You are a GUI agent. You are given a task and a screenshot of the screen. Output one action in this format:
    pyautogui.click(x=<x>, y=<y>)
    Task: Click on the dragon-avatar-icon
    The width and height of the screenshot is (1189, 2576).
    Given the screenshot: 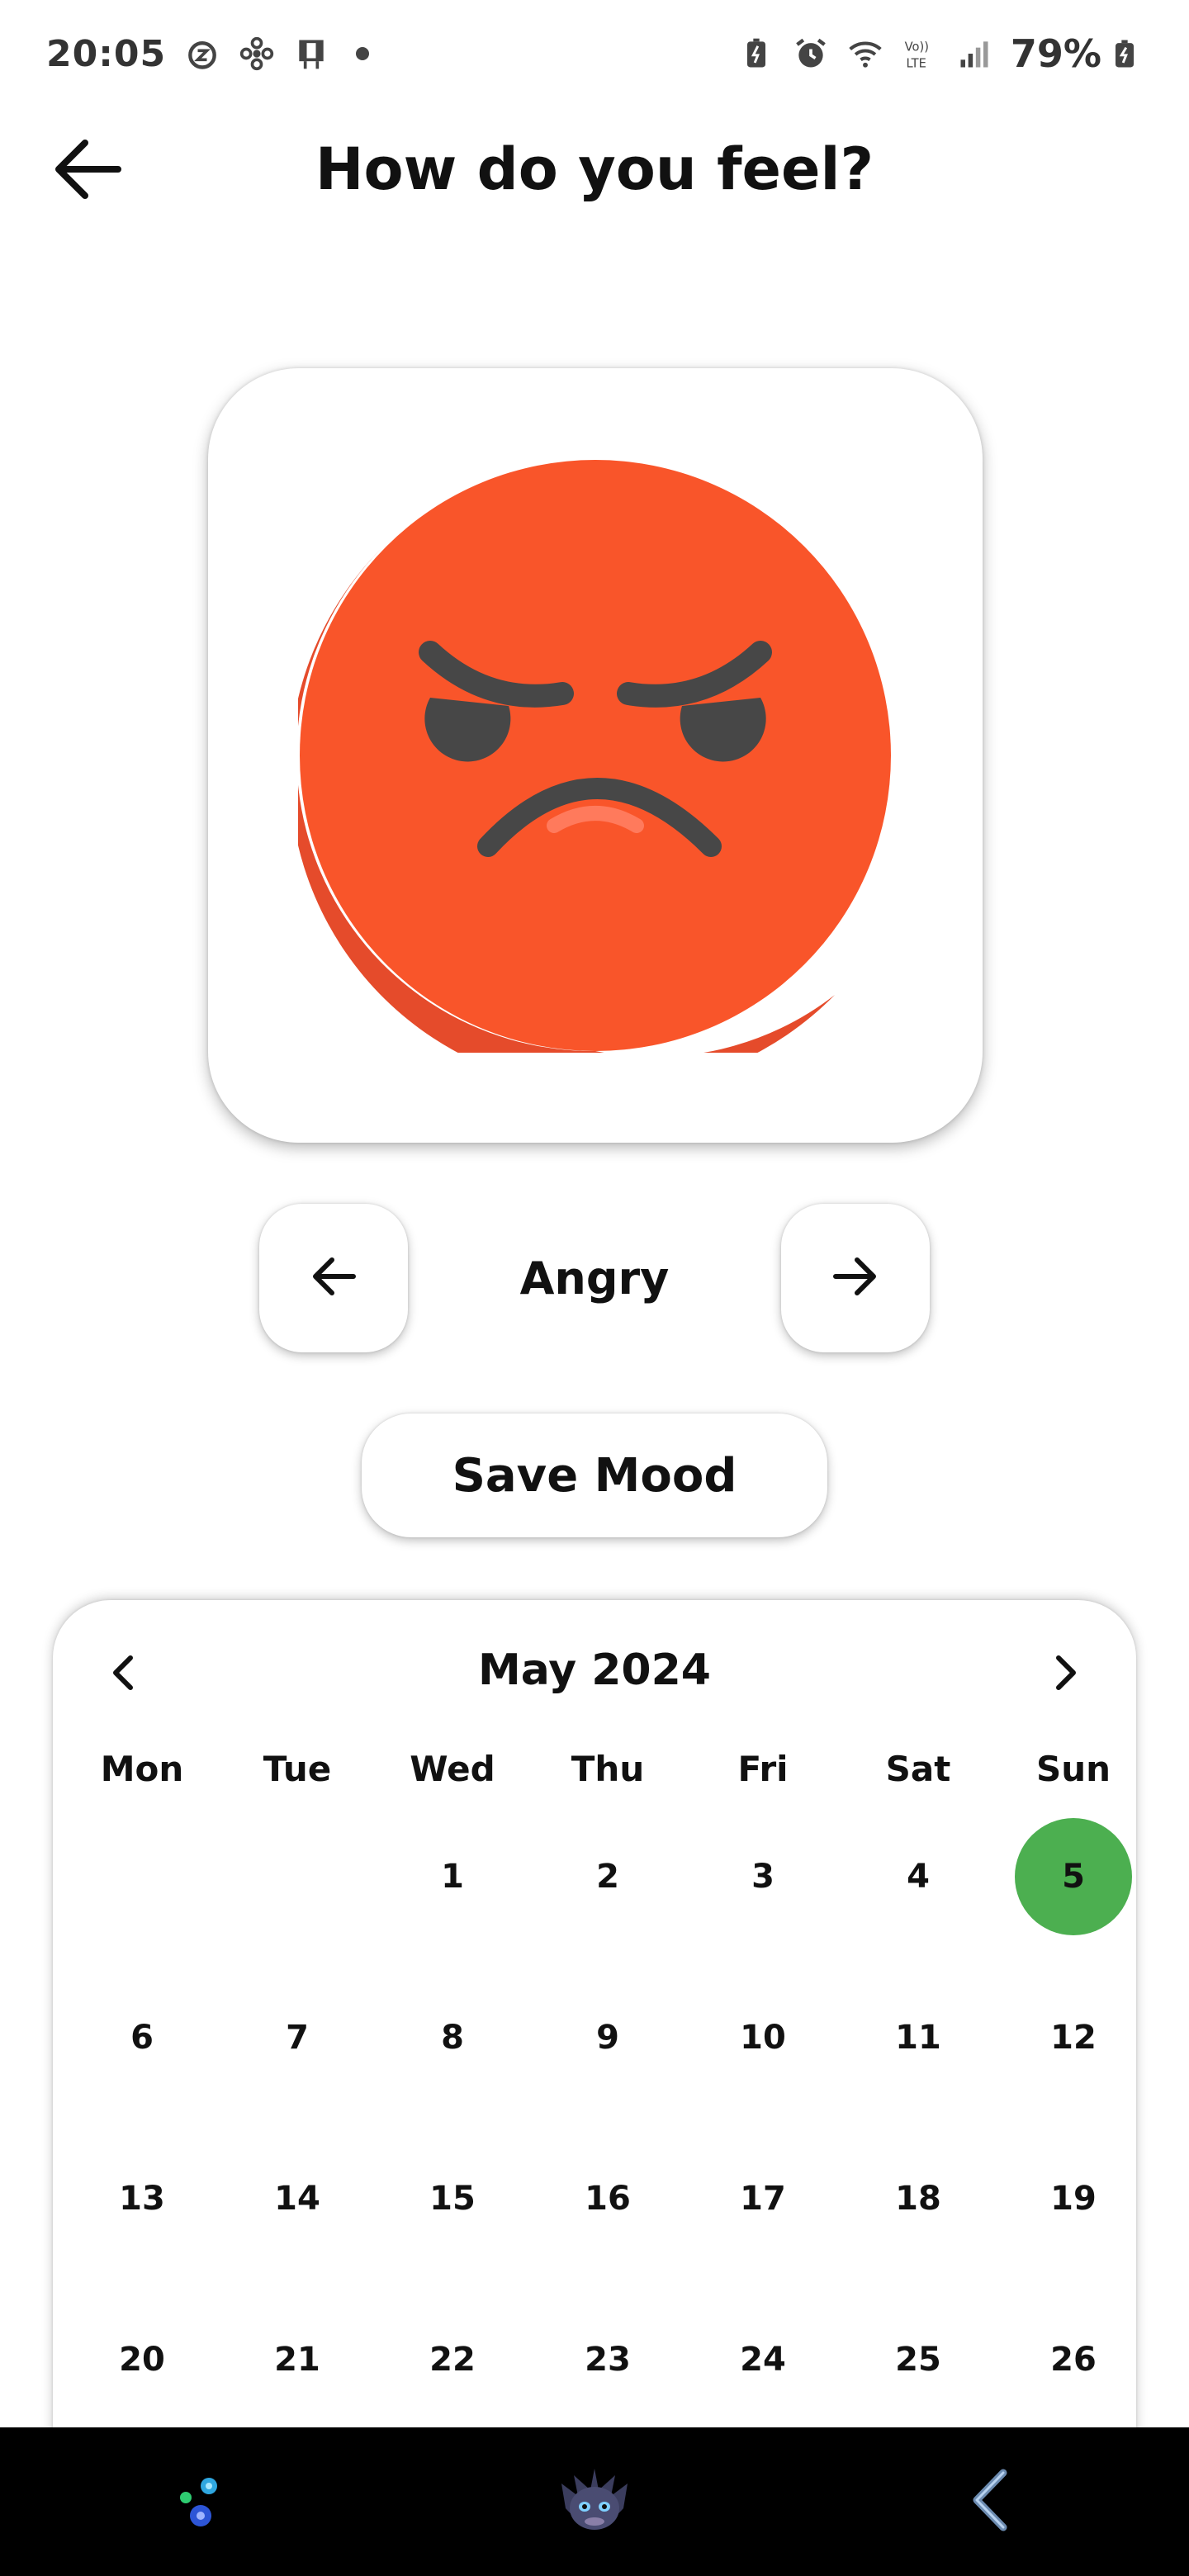 What is the action you would take?
    pyautogui.click(x=594, y=2502)
    